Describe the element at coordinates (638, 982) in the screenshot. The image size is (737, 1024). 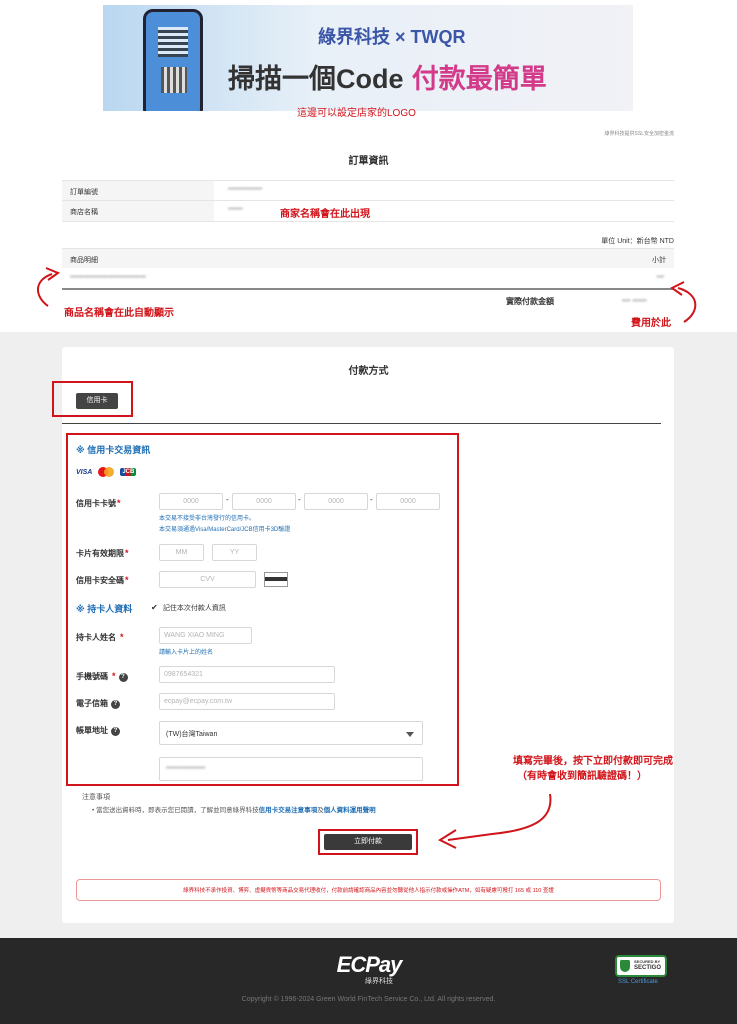
I see `ssl-certificate: SSL Certificate` at that location.